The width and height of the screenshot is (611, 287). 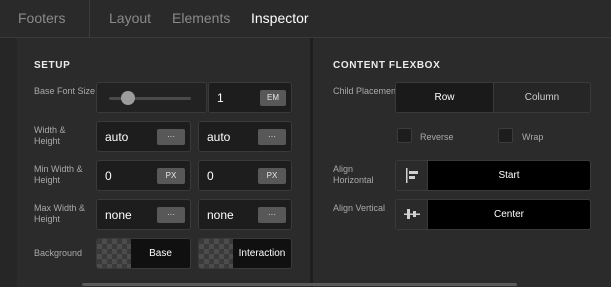 I want to click on height-input: auto ···, so click(x=245, y=136).